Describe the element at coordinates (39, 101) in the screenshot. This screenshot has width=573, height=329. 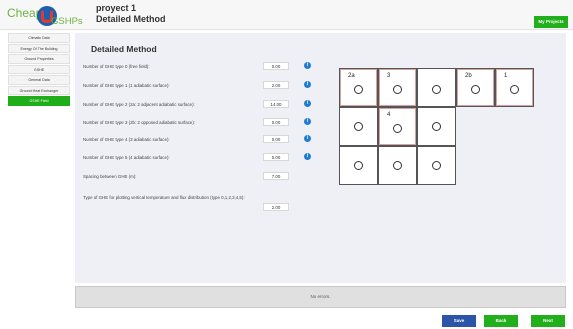
I see `sidebar-item-gshe-field: GSHE Field` at that location.